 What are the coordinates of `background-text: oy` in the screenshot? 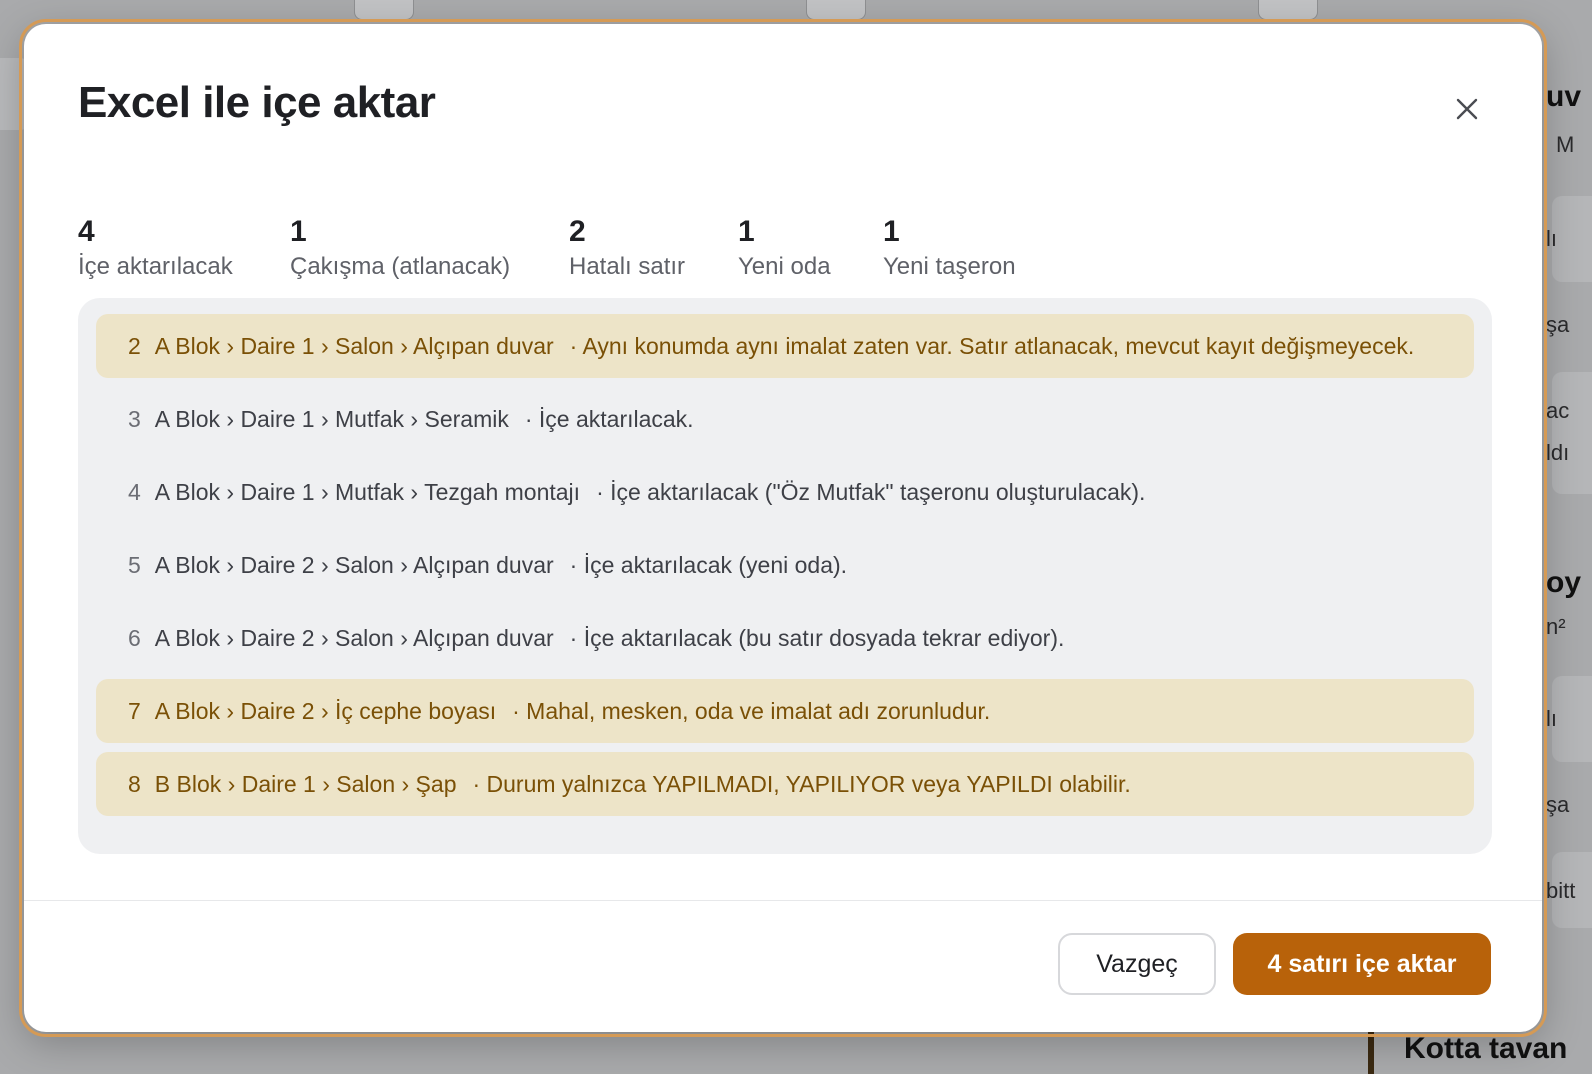 It's located at (1564, 582).